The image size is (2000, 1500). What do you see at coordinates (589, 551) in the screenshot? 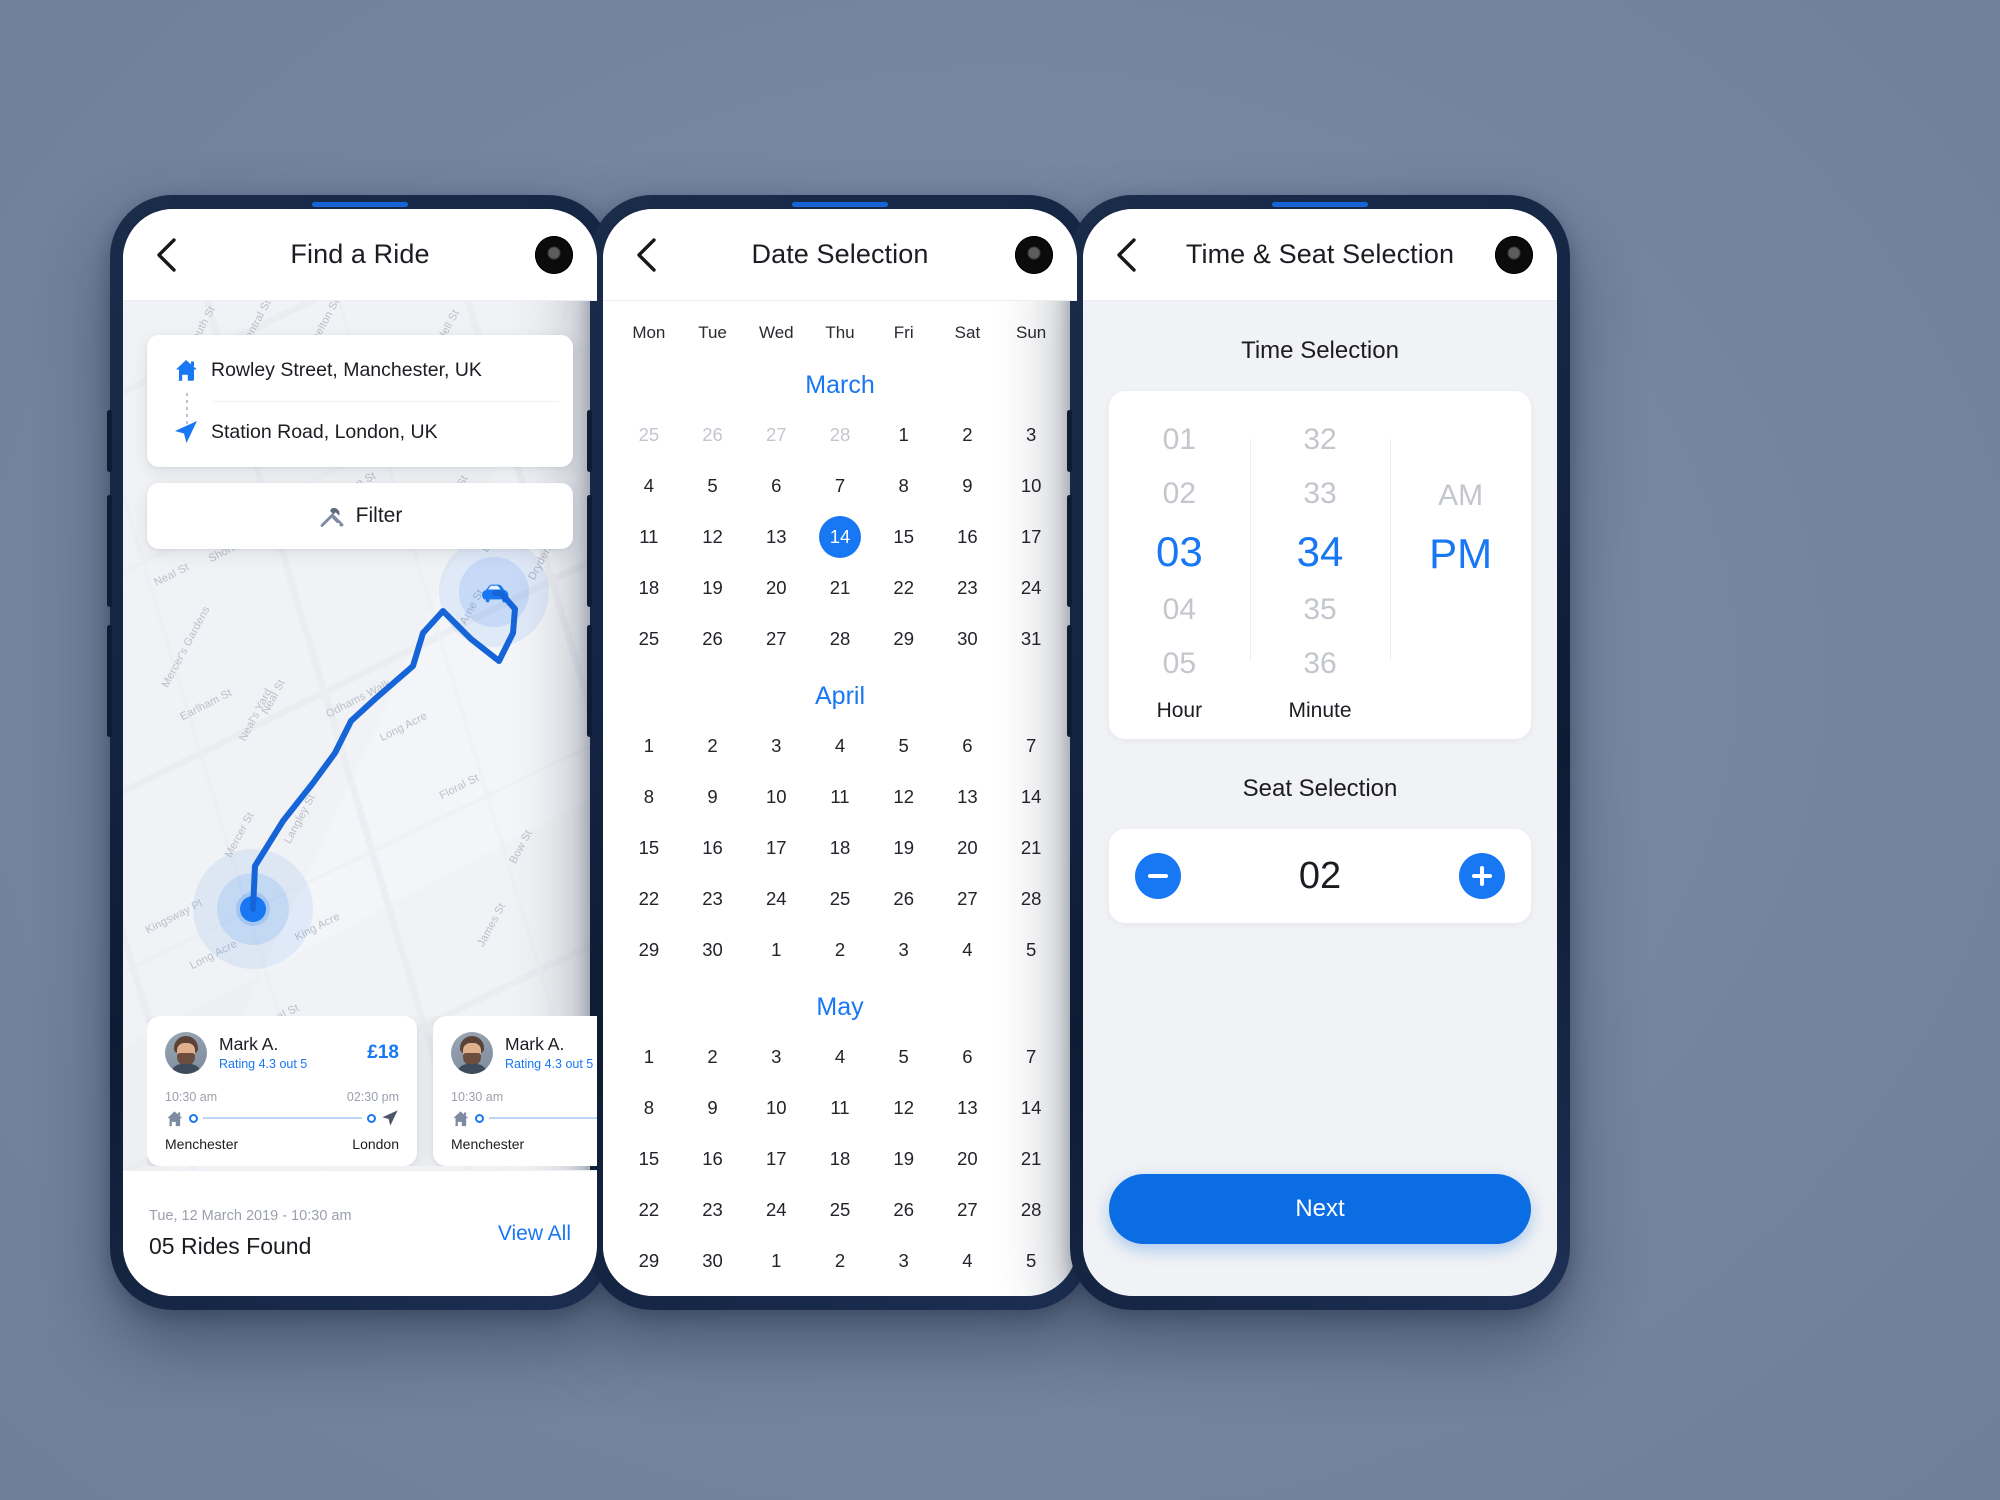
I see `phone-volume-up-button` at bounding box center [589, 551].